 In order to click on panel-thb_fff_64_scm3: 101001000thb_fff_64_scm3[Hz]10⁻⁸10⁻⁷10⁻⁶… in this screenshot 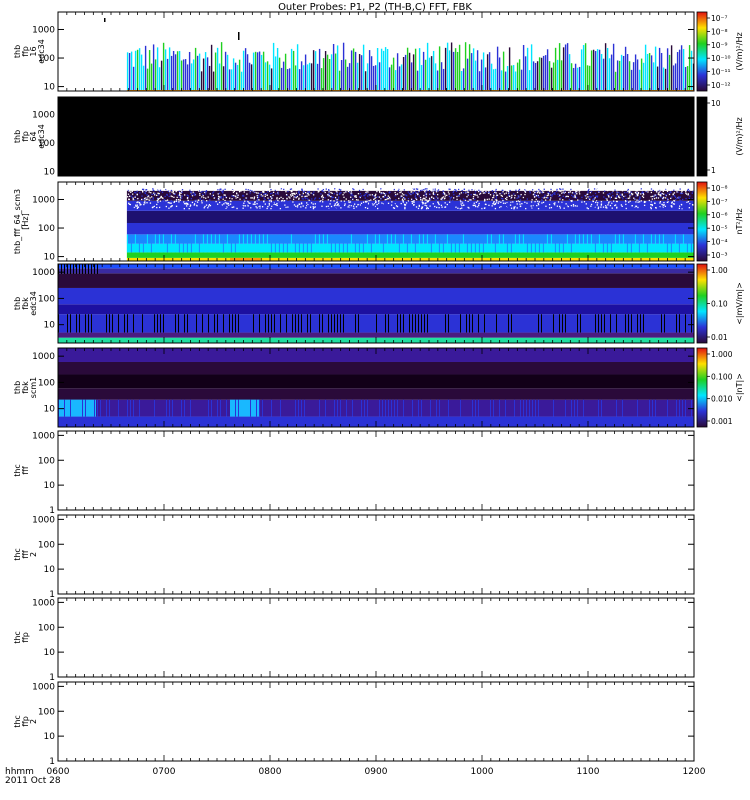, I will do `click(378, 222)`.